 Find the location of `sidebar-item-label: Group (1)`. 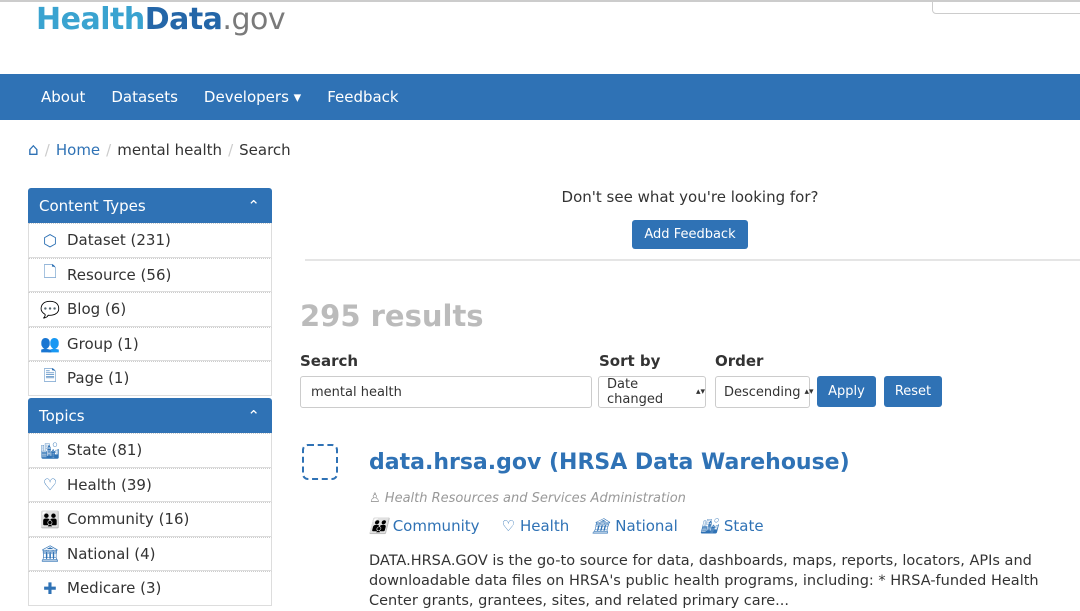

sidebar-item-label: Group (1) is located at coordinates (103, 343).